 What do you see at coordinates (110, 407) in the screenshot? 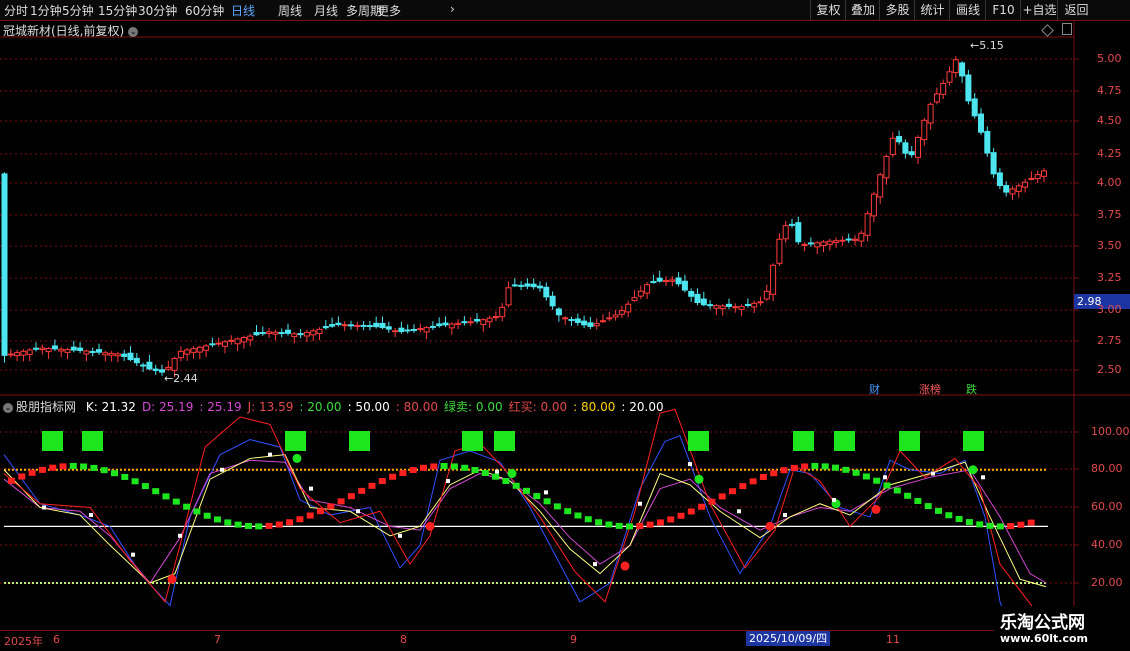
I see `indicator-value: K: 21.32` at bounding box center [110, 407].